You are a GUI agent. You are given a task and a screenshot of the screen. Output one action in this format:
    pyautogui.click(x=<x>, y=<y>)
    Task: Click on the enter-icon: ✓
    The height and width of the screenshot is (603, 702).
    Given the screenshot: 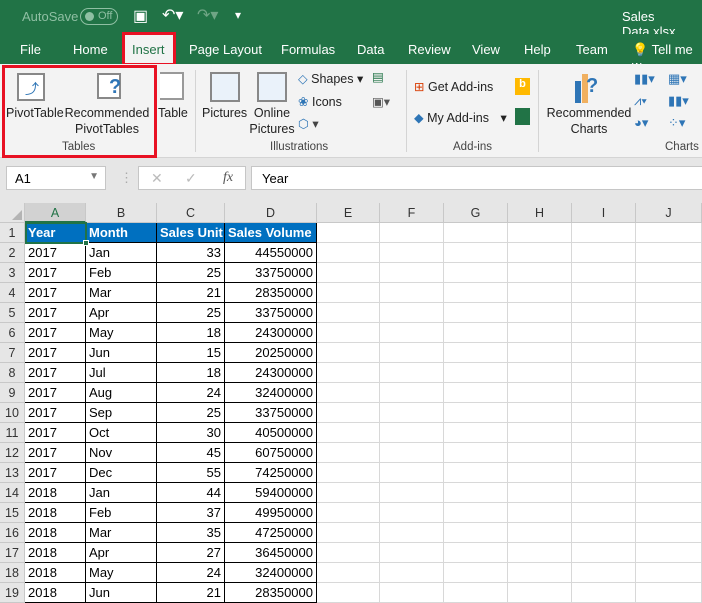 What is the action you would take?
    pyautogui.click(x=191, y=178)
    